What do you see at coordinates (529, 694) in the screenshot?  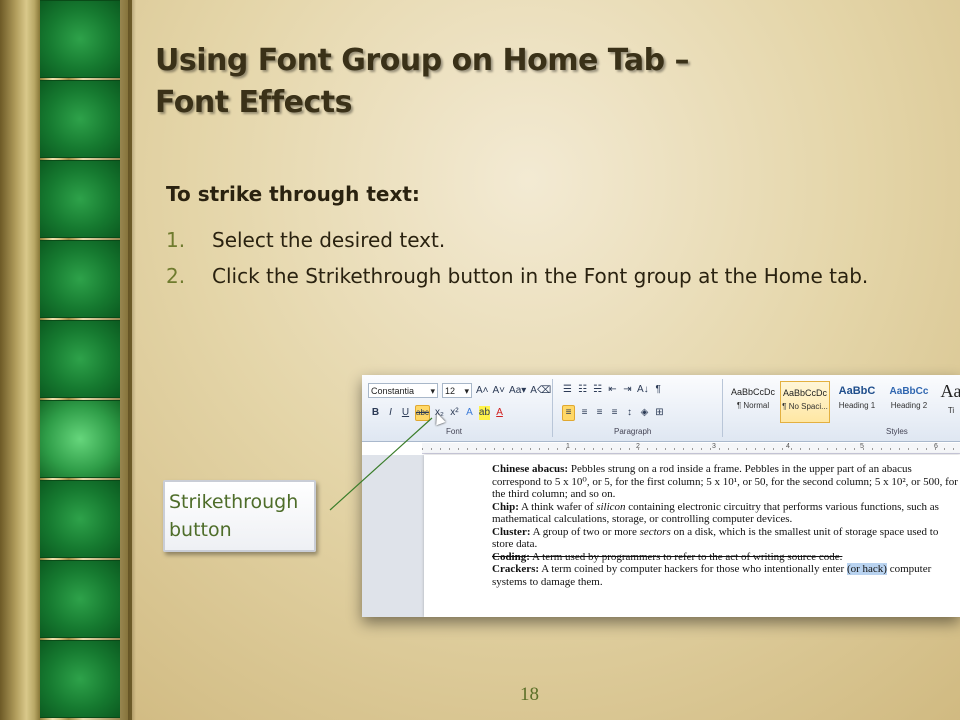 I see `page-number: 18` at bounding box center [529, 694].